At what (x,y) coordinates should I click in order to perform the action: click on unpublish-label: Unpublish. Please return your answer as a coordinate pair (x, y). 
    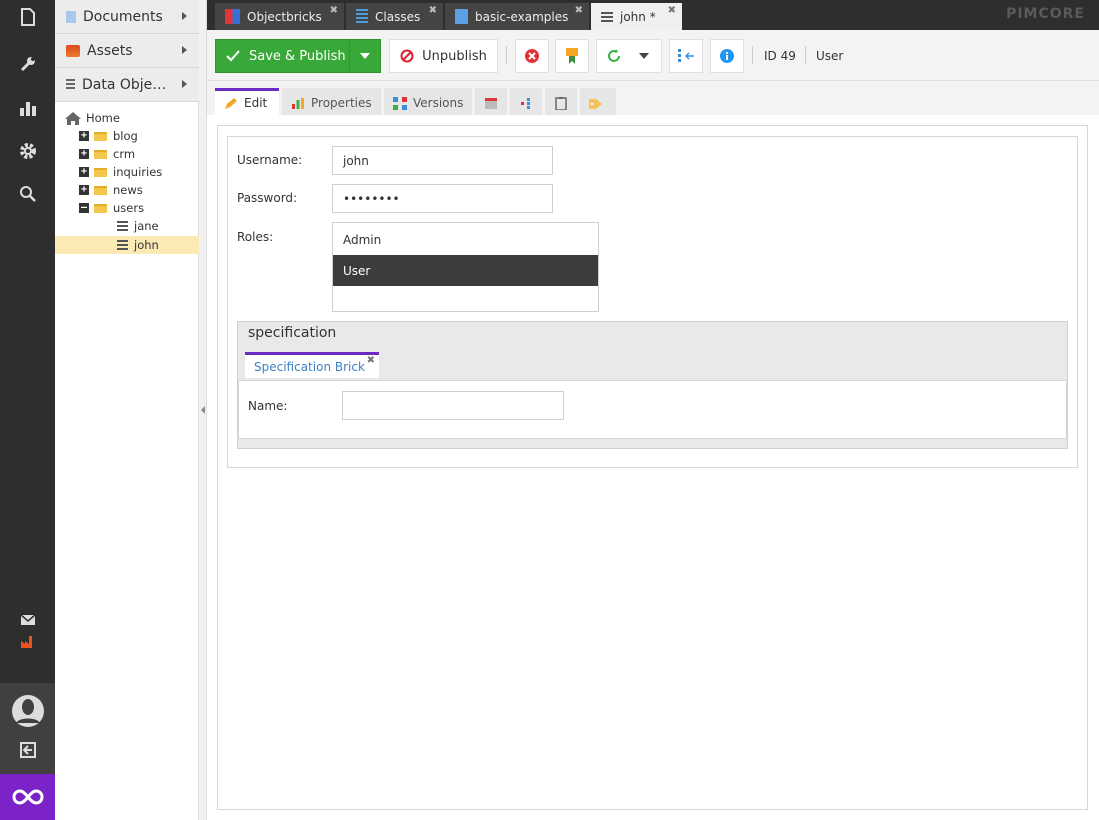
    Looking at the image, I should click on (454, 56).